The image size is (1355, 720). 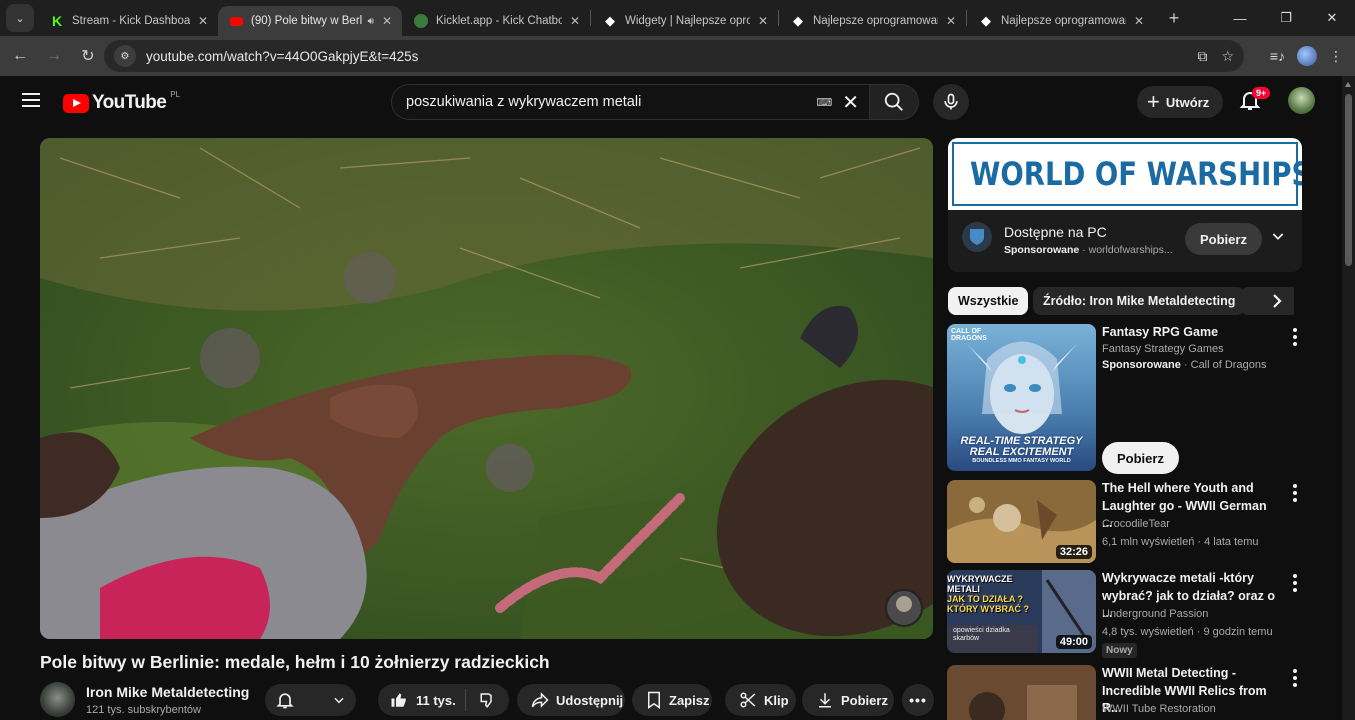 I want to click on search-query: poszukiwania z wykrywaczem metali, so click(x=611, y=102).